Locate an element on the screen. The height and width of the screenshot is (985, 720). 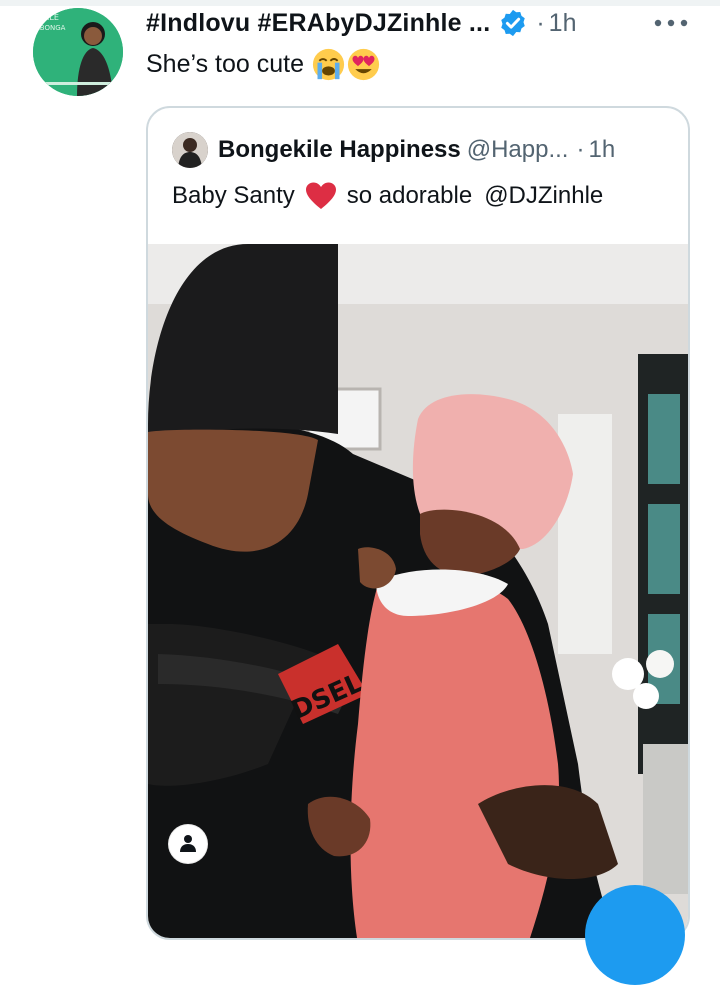
more-options-icon is located at coordinates (671, 23).